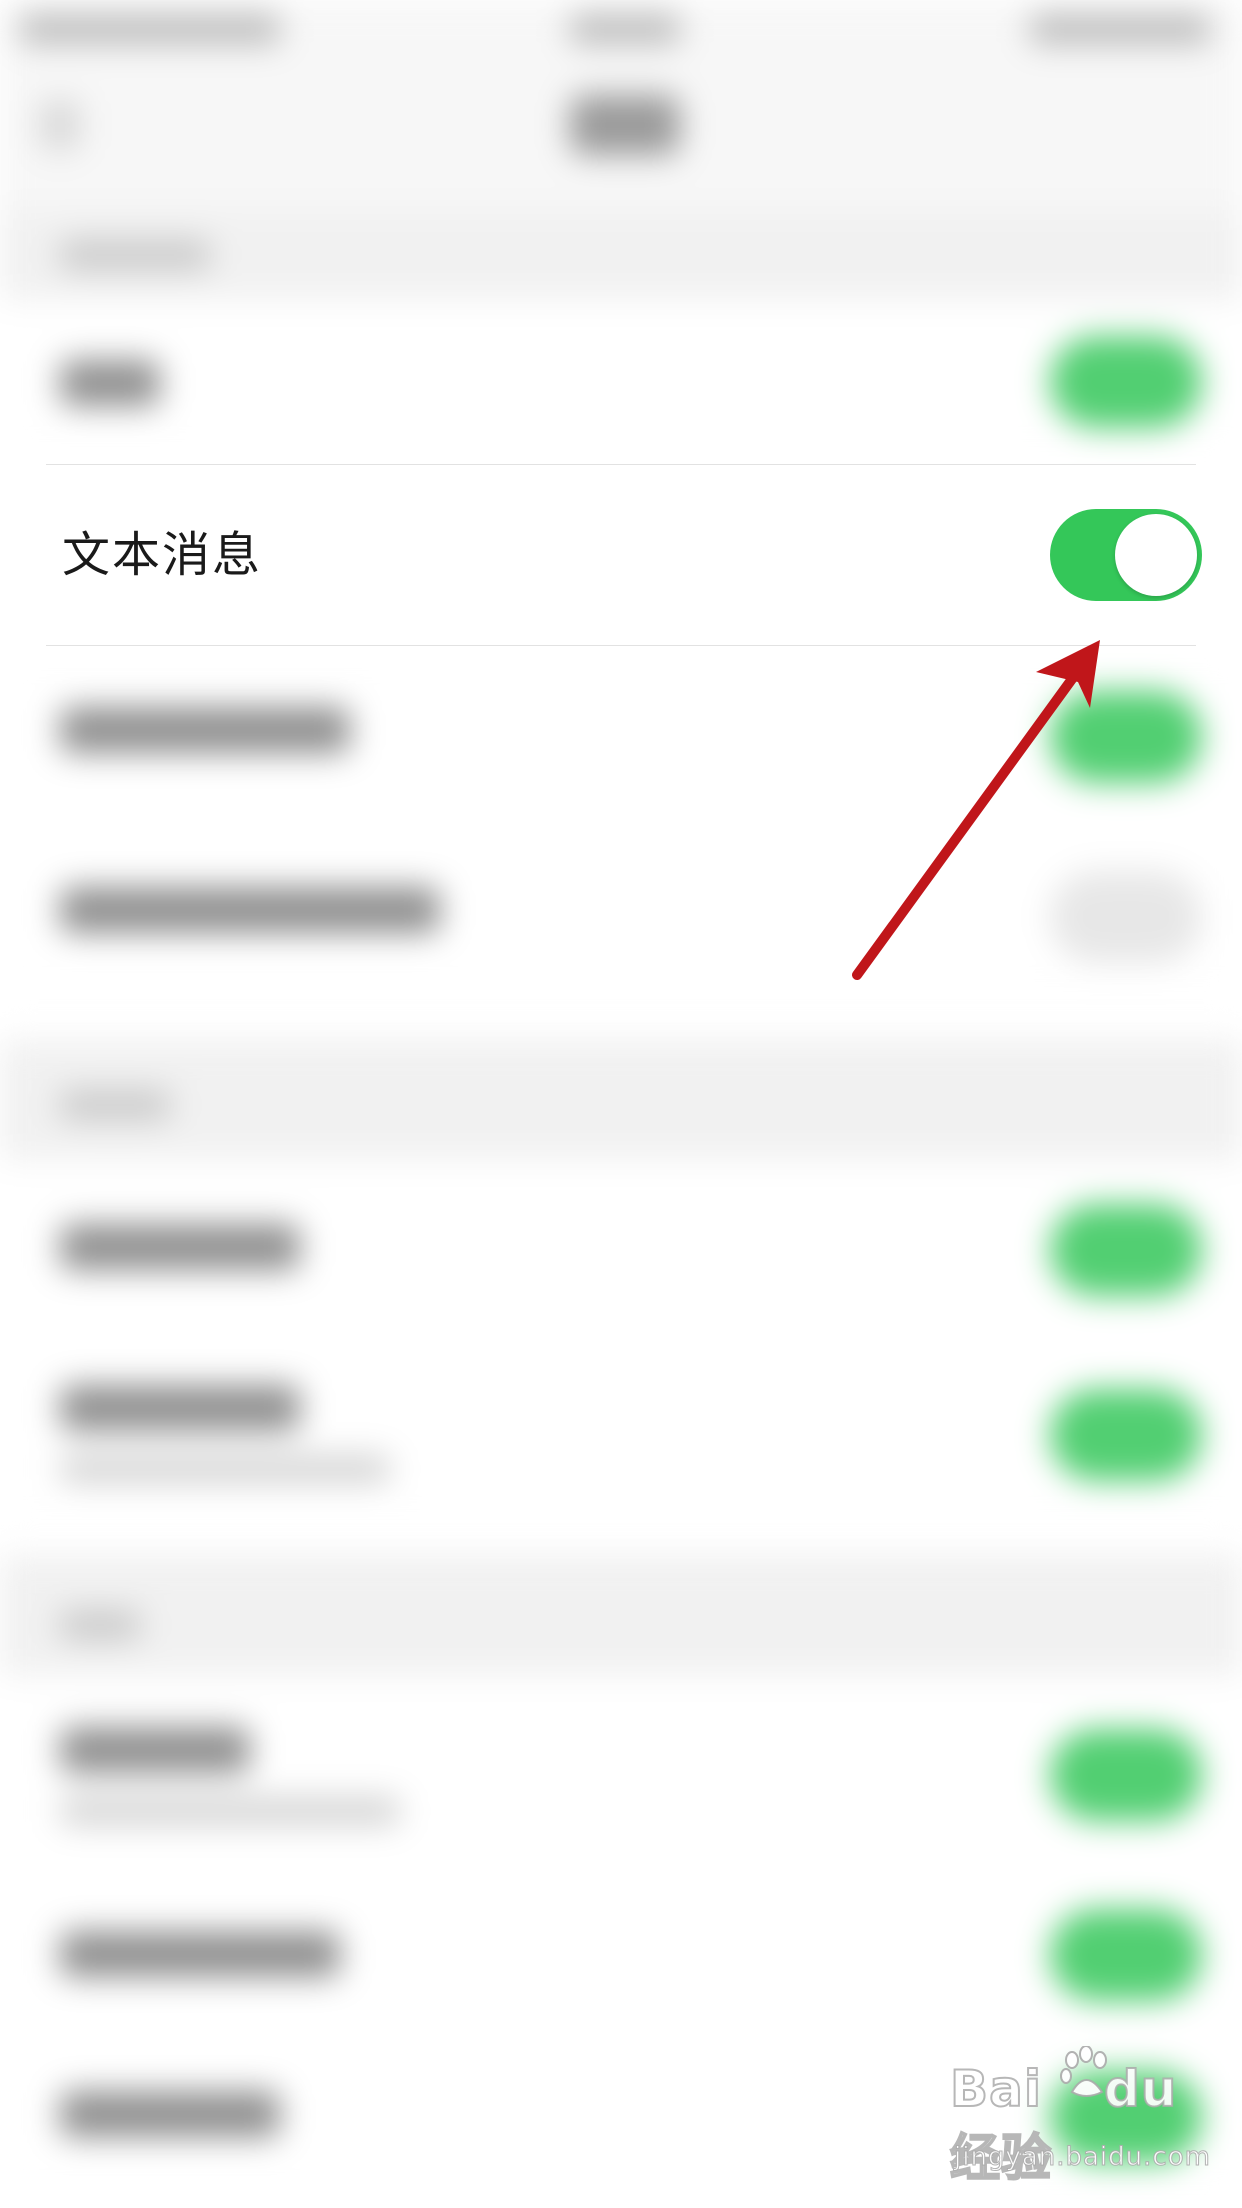  What do you see at coordinates (625, 125) in the screenshot?
I see `page-title` at bounding box center [625, 125].